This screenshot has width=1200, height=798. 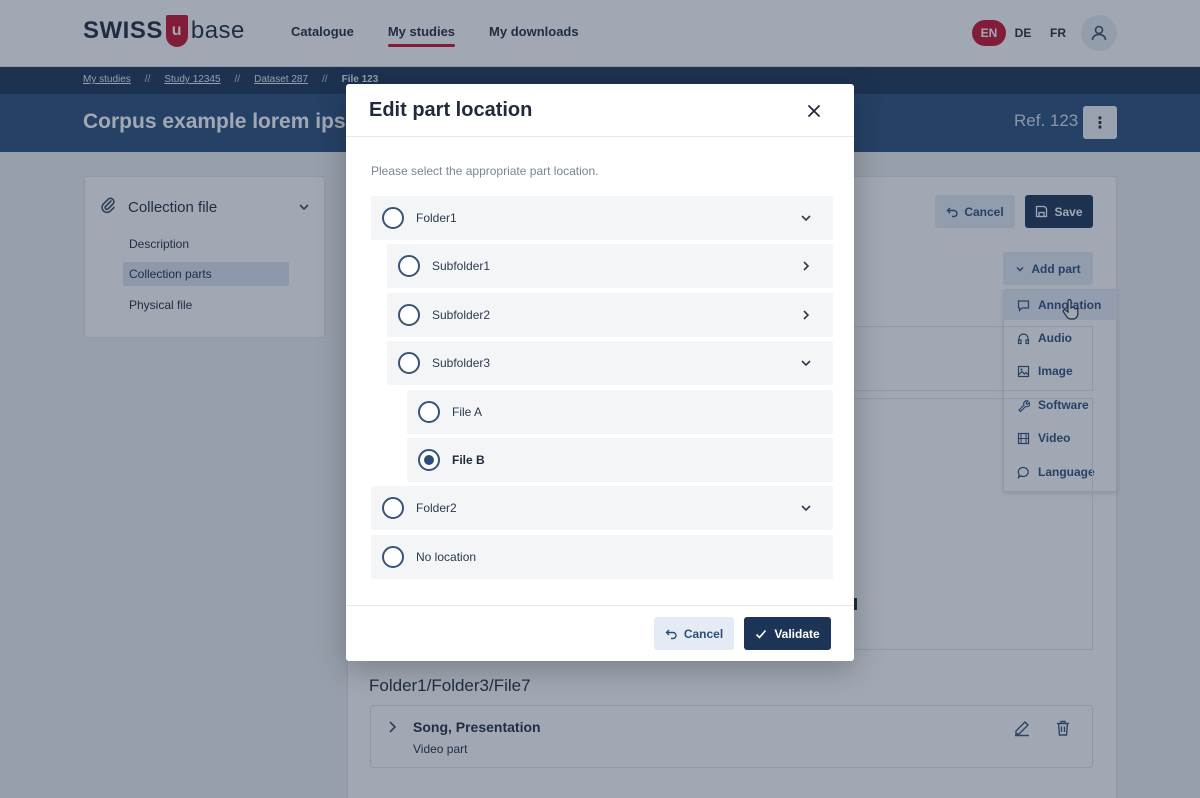 I want to click on location-option-label: Subfolder2, so click(x=461, y=315).